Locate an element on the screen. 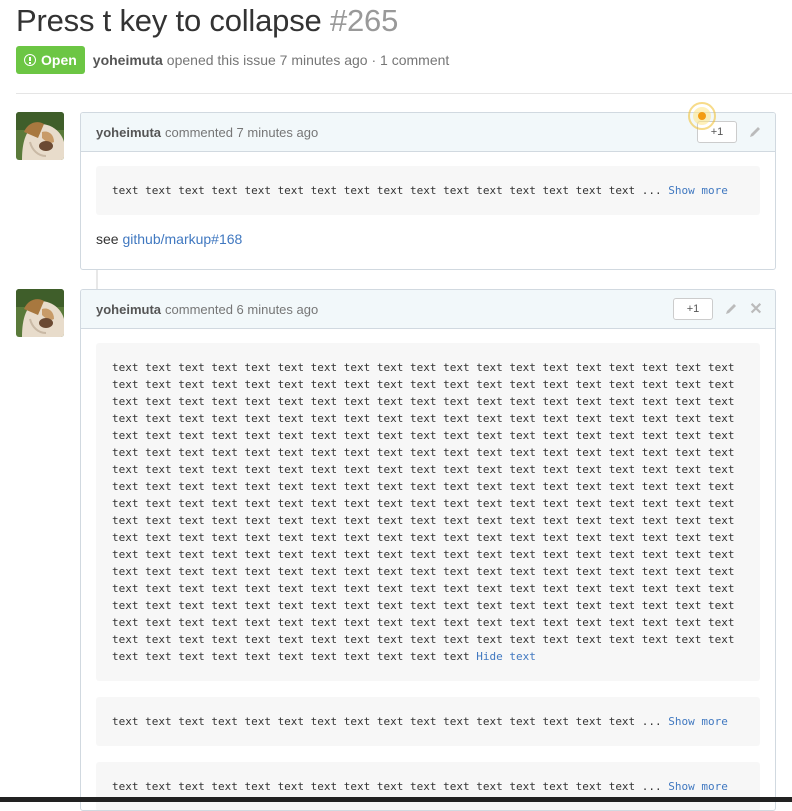 The width and height of the screenshot is (792, 811). header-divider is located at coordinates (404, 93).